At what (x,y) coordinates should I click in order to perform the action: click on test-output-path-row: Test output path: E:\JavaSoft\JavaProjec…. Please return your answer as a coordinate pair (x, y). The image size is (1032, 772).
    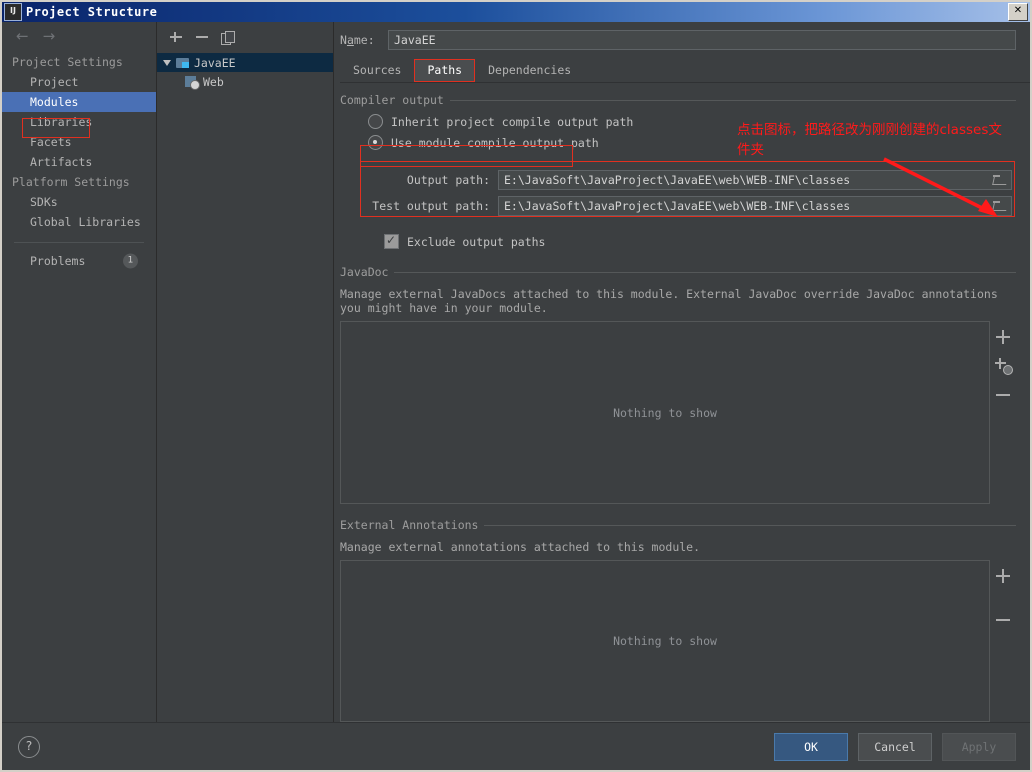
    Looking at the image, I should click on (693, 206).